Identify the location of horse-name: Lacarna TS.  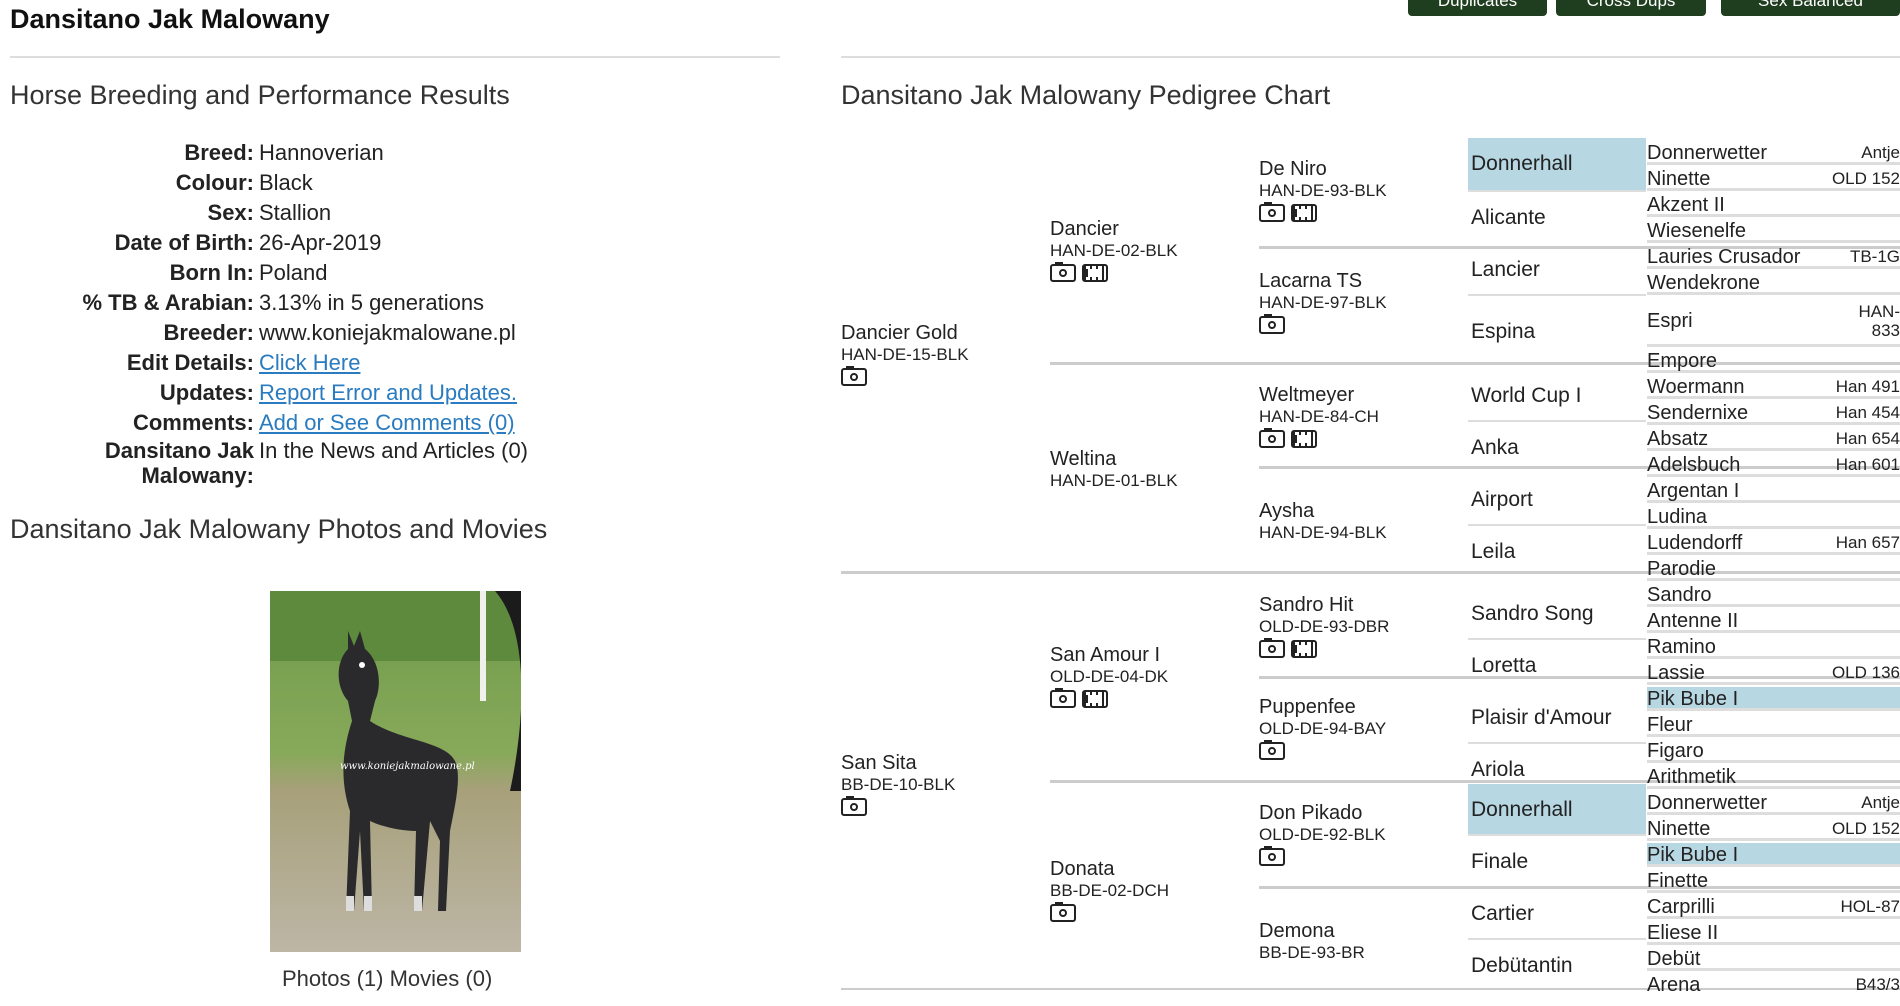
(1323, 281).